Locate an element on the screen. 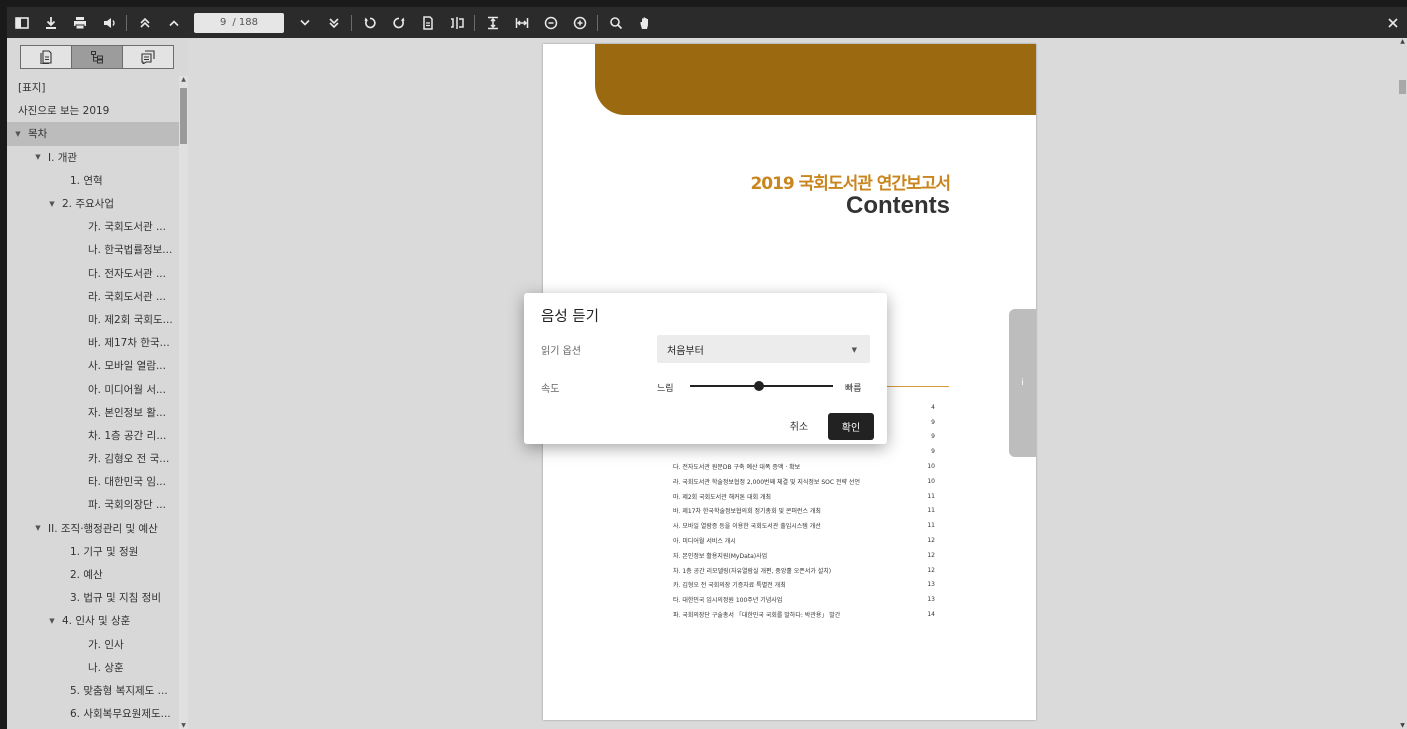 This screenshot has width=1407, height=729. dialog-title: 음성 듣기 is located at coordinates (570, 317).